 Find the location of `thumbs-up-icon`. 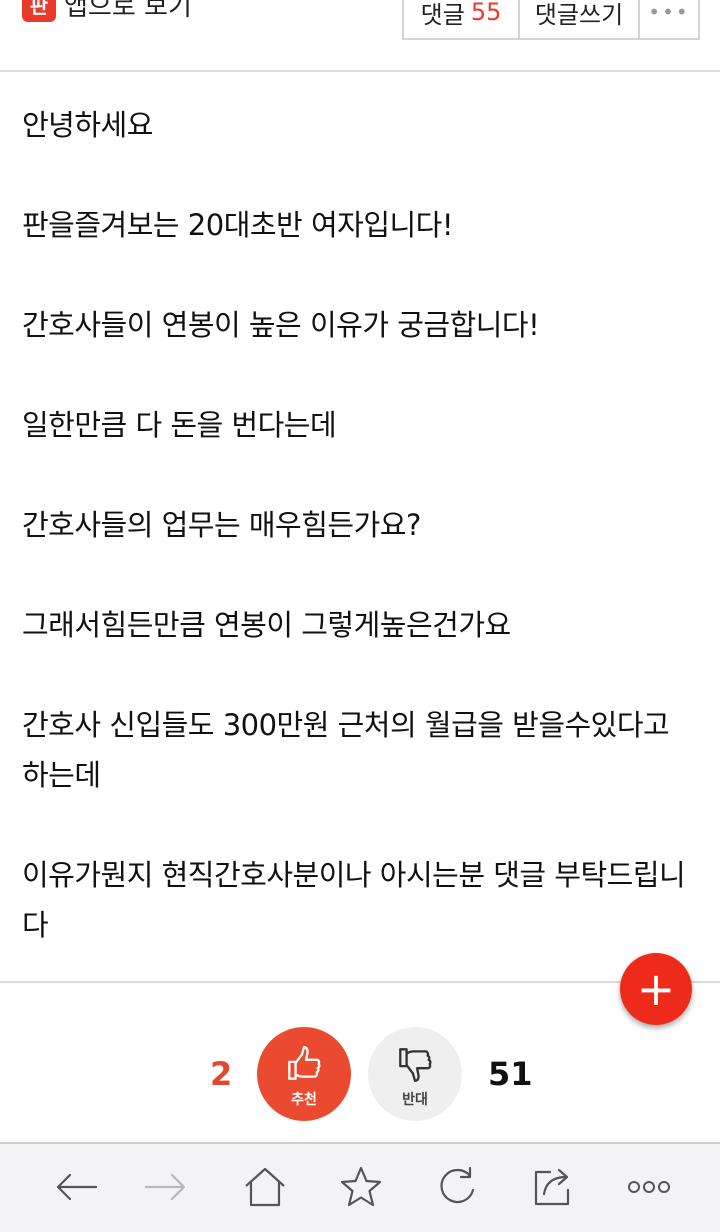

thumbs-up-icon is located at coordinates (304, 1063).